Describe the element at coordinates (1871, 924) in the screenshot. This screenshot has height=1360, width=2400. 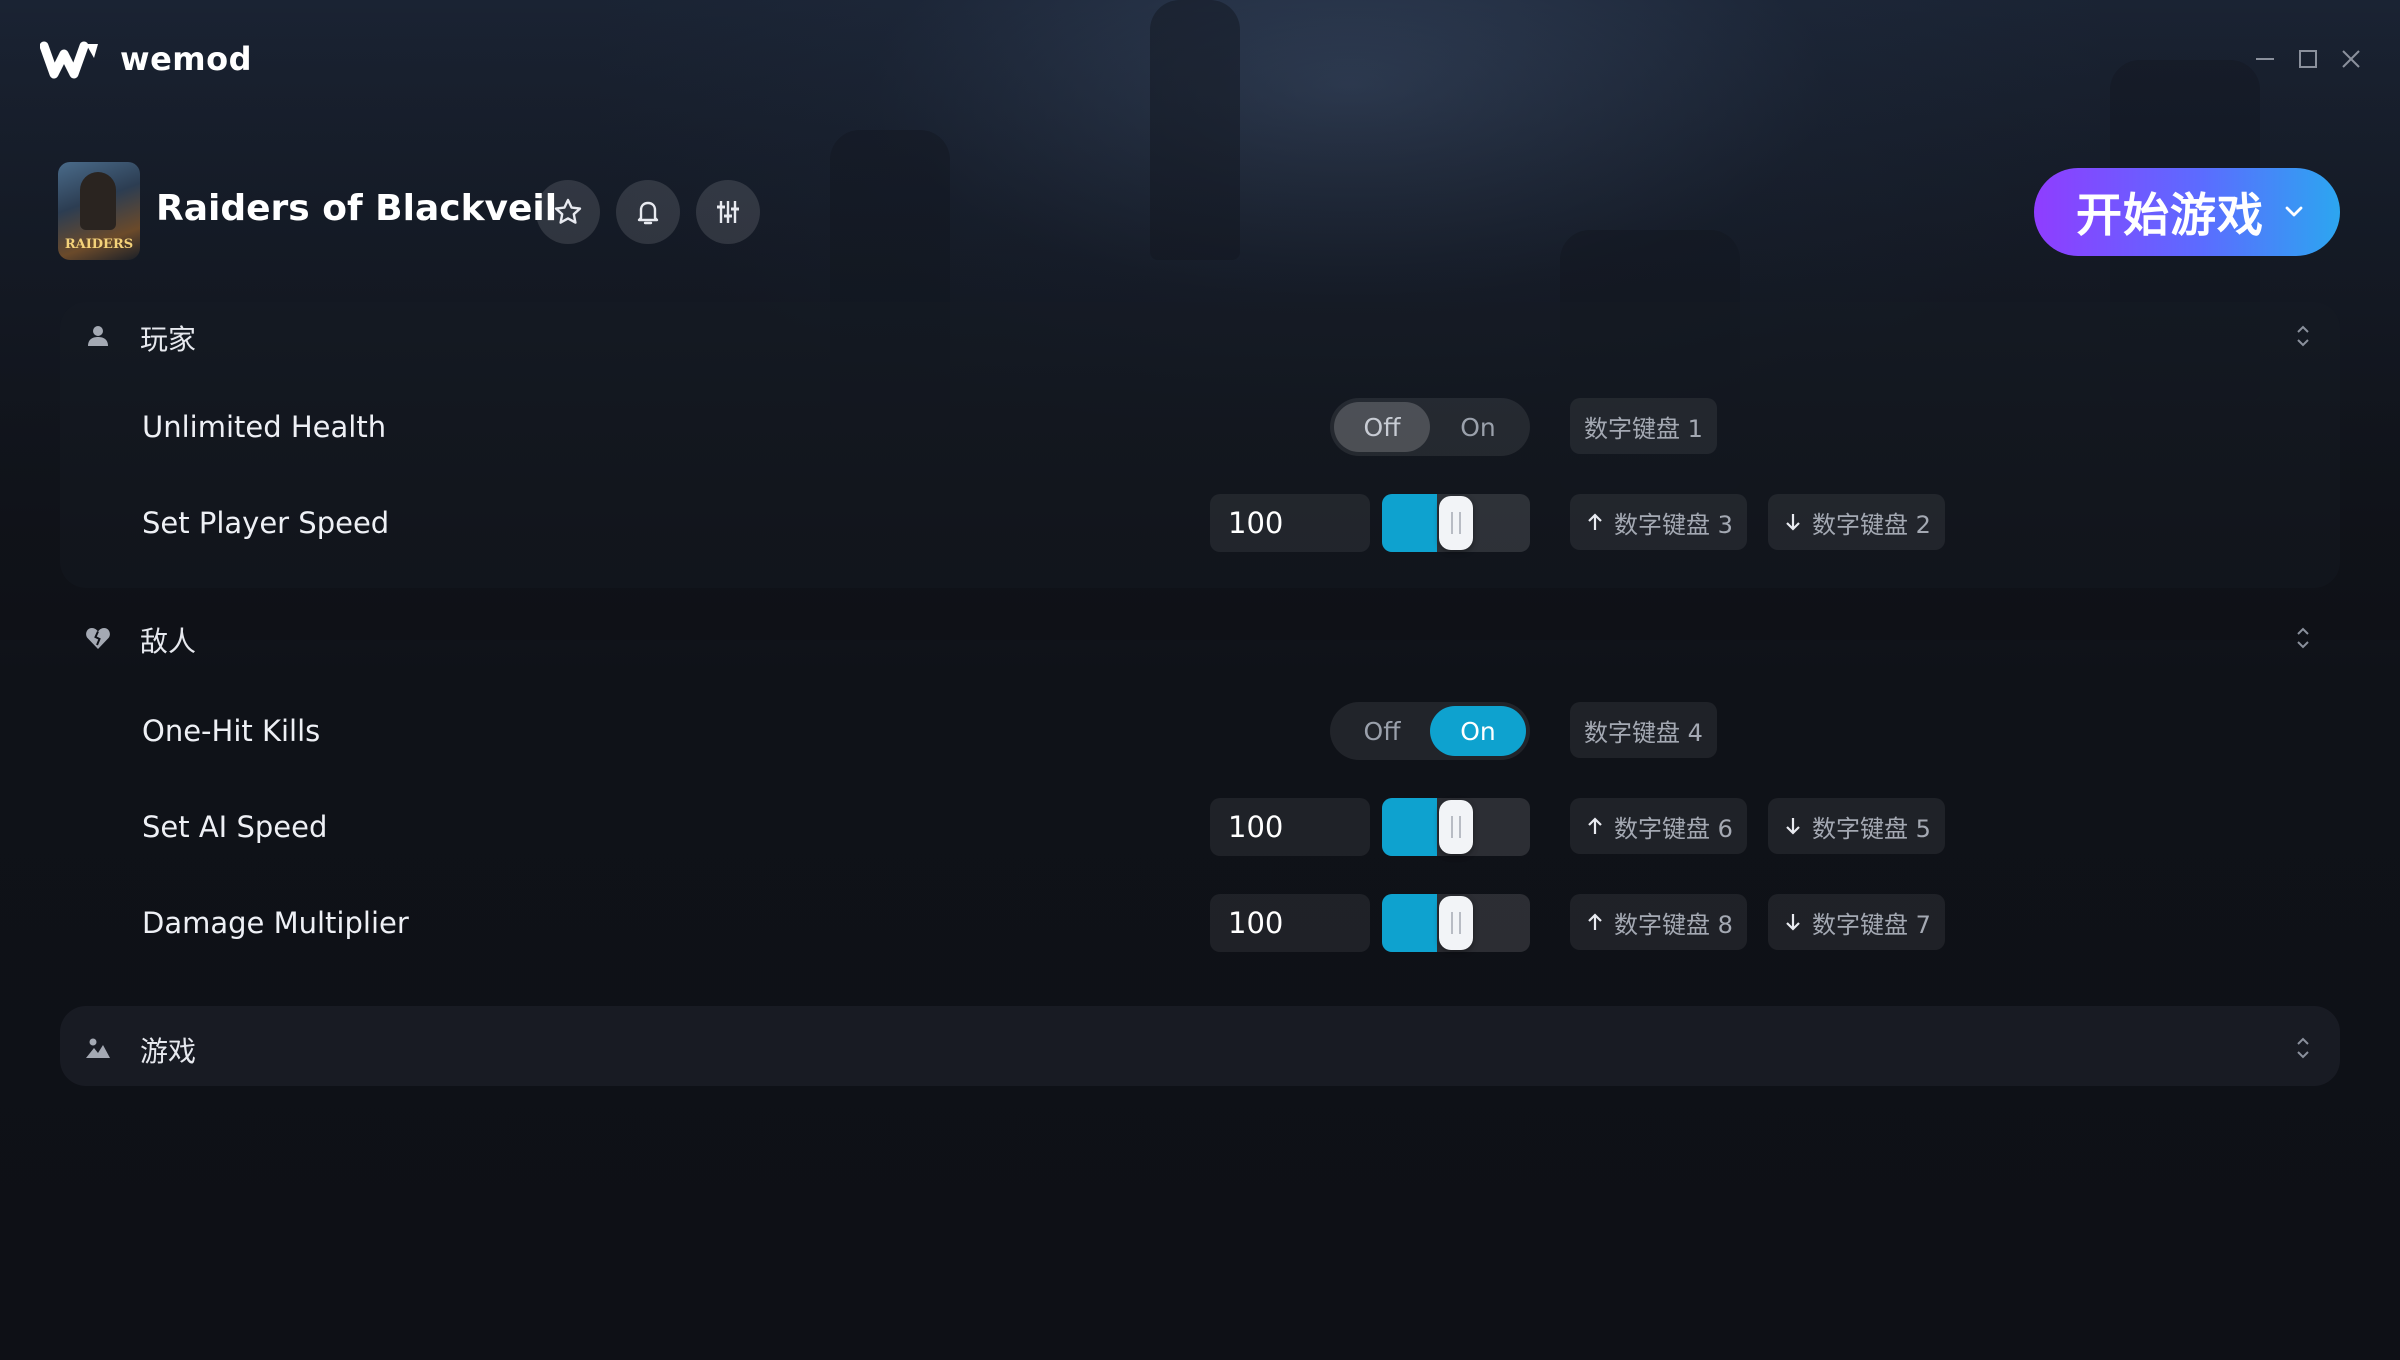
I see `hotkey-label: 数字键盘 7` at that location.